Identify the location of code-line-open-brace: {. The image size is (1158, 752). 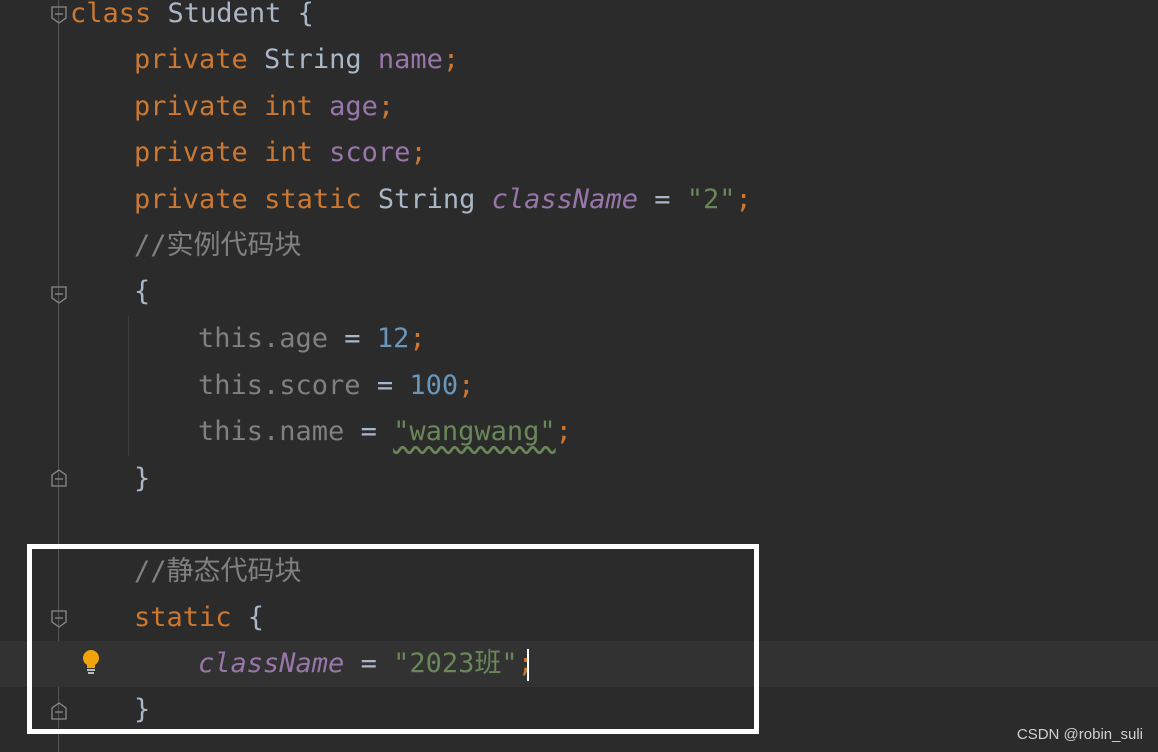
(142, 292).